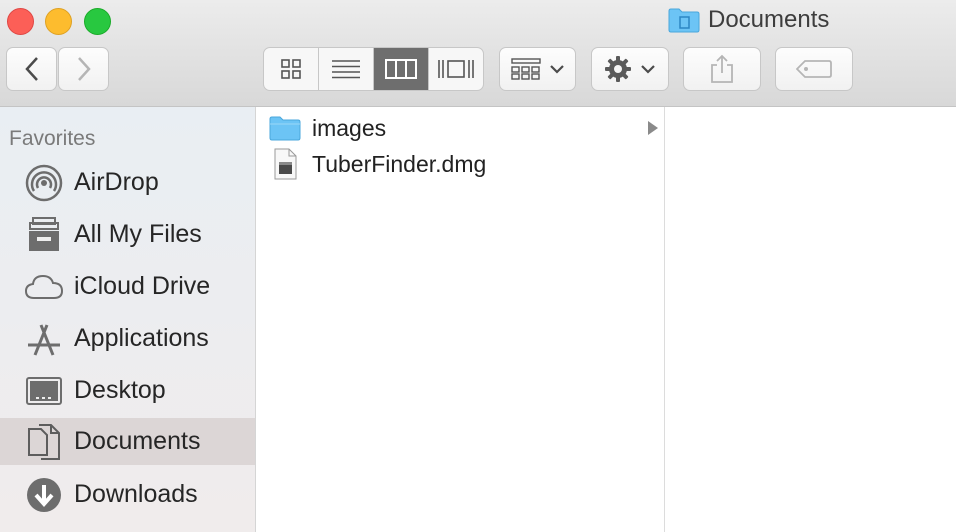 The width and height of the screenshot is (956, 532). What do you see at coordinates (141, 338) in the screenshot?
I see `sidebar-item-label: Applications` at bounding box center [141, 338].